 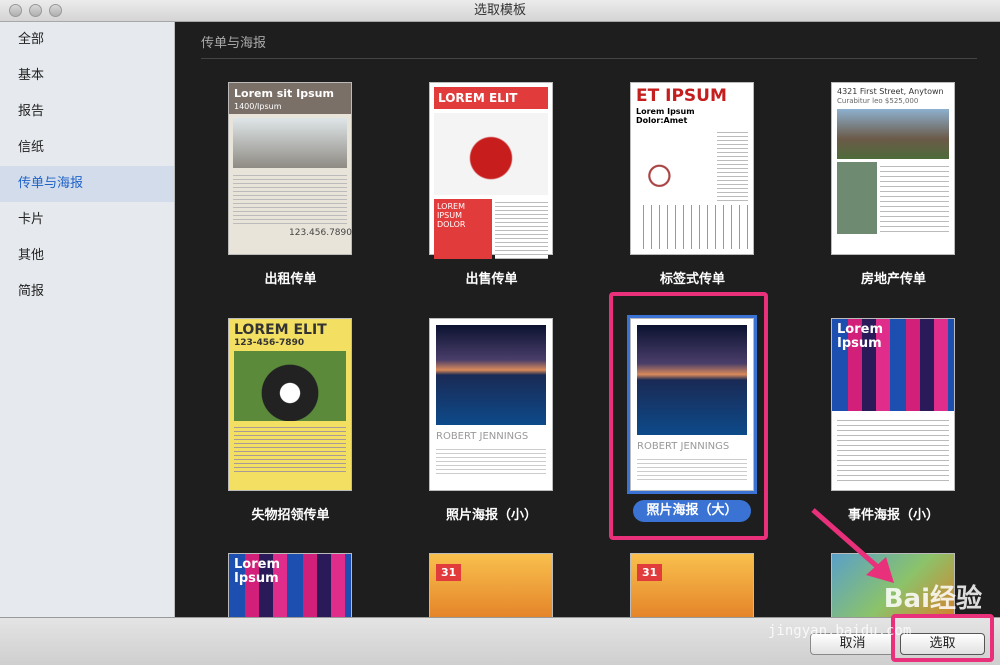 I want to click on scooter-photo, so click(x=491, y=154).